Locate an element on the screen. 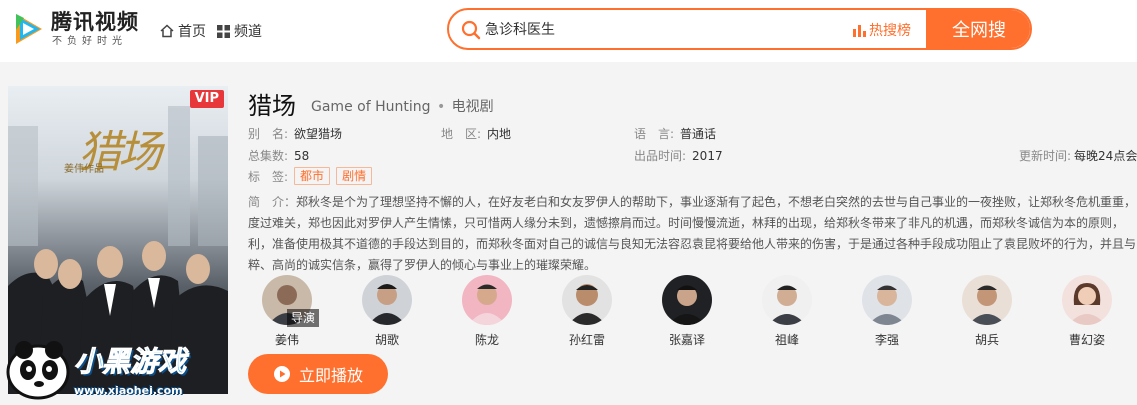  watermark-text: 小黑游戏 is located at coordinates (130, 362).